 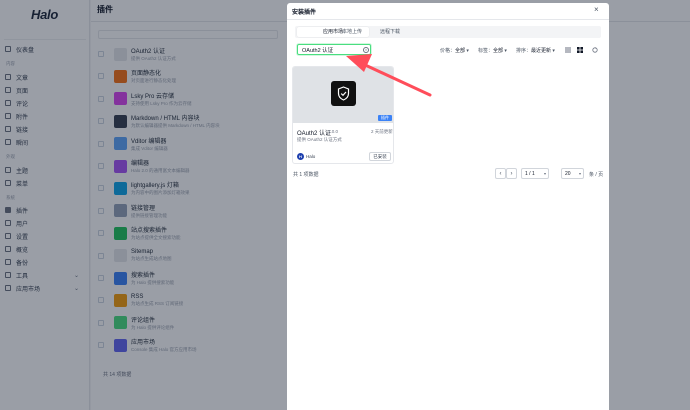 I want to click on plugin-name: OAuth2 认证, so click(x=314, y=134).